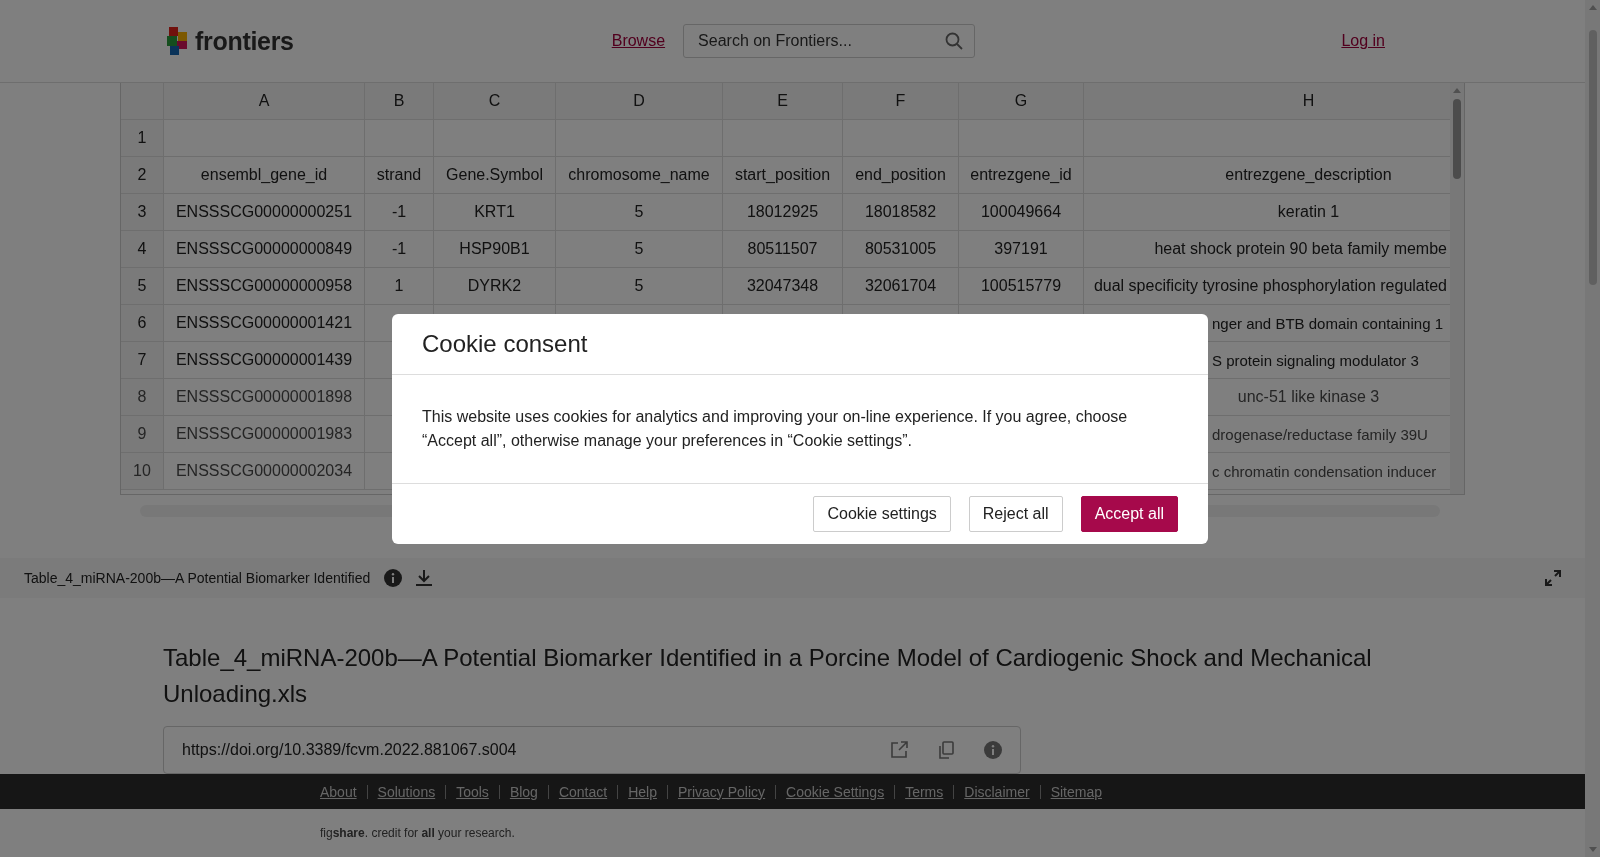  Describe the element at coordinates (264, 471) in the screenshot. I see `table-cell: ENSSSCG00000002034` at that location.